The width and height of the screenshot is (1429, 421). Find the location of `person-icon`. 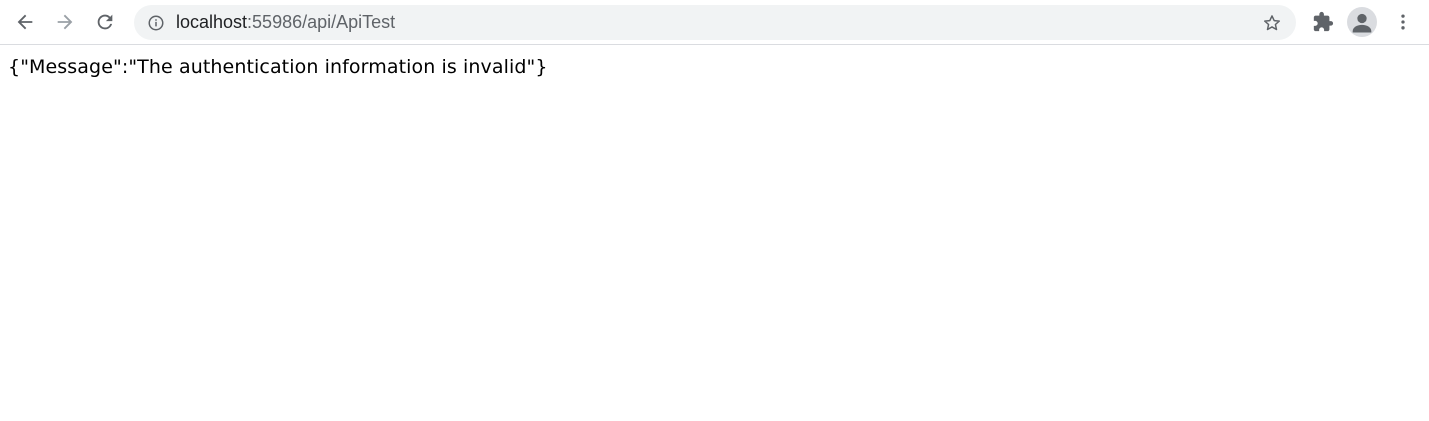

person-icon is located at coordinates (1362, 23).